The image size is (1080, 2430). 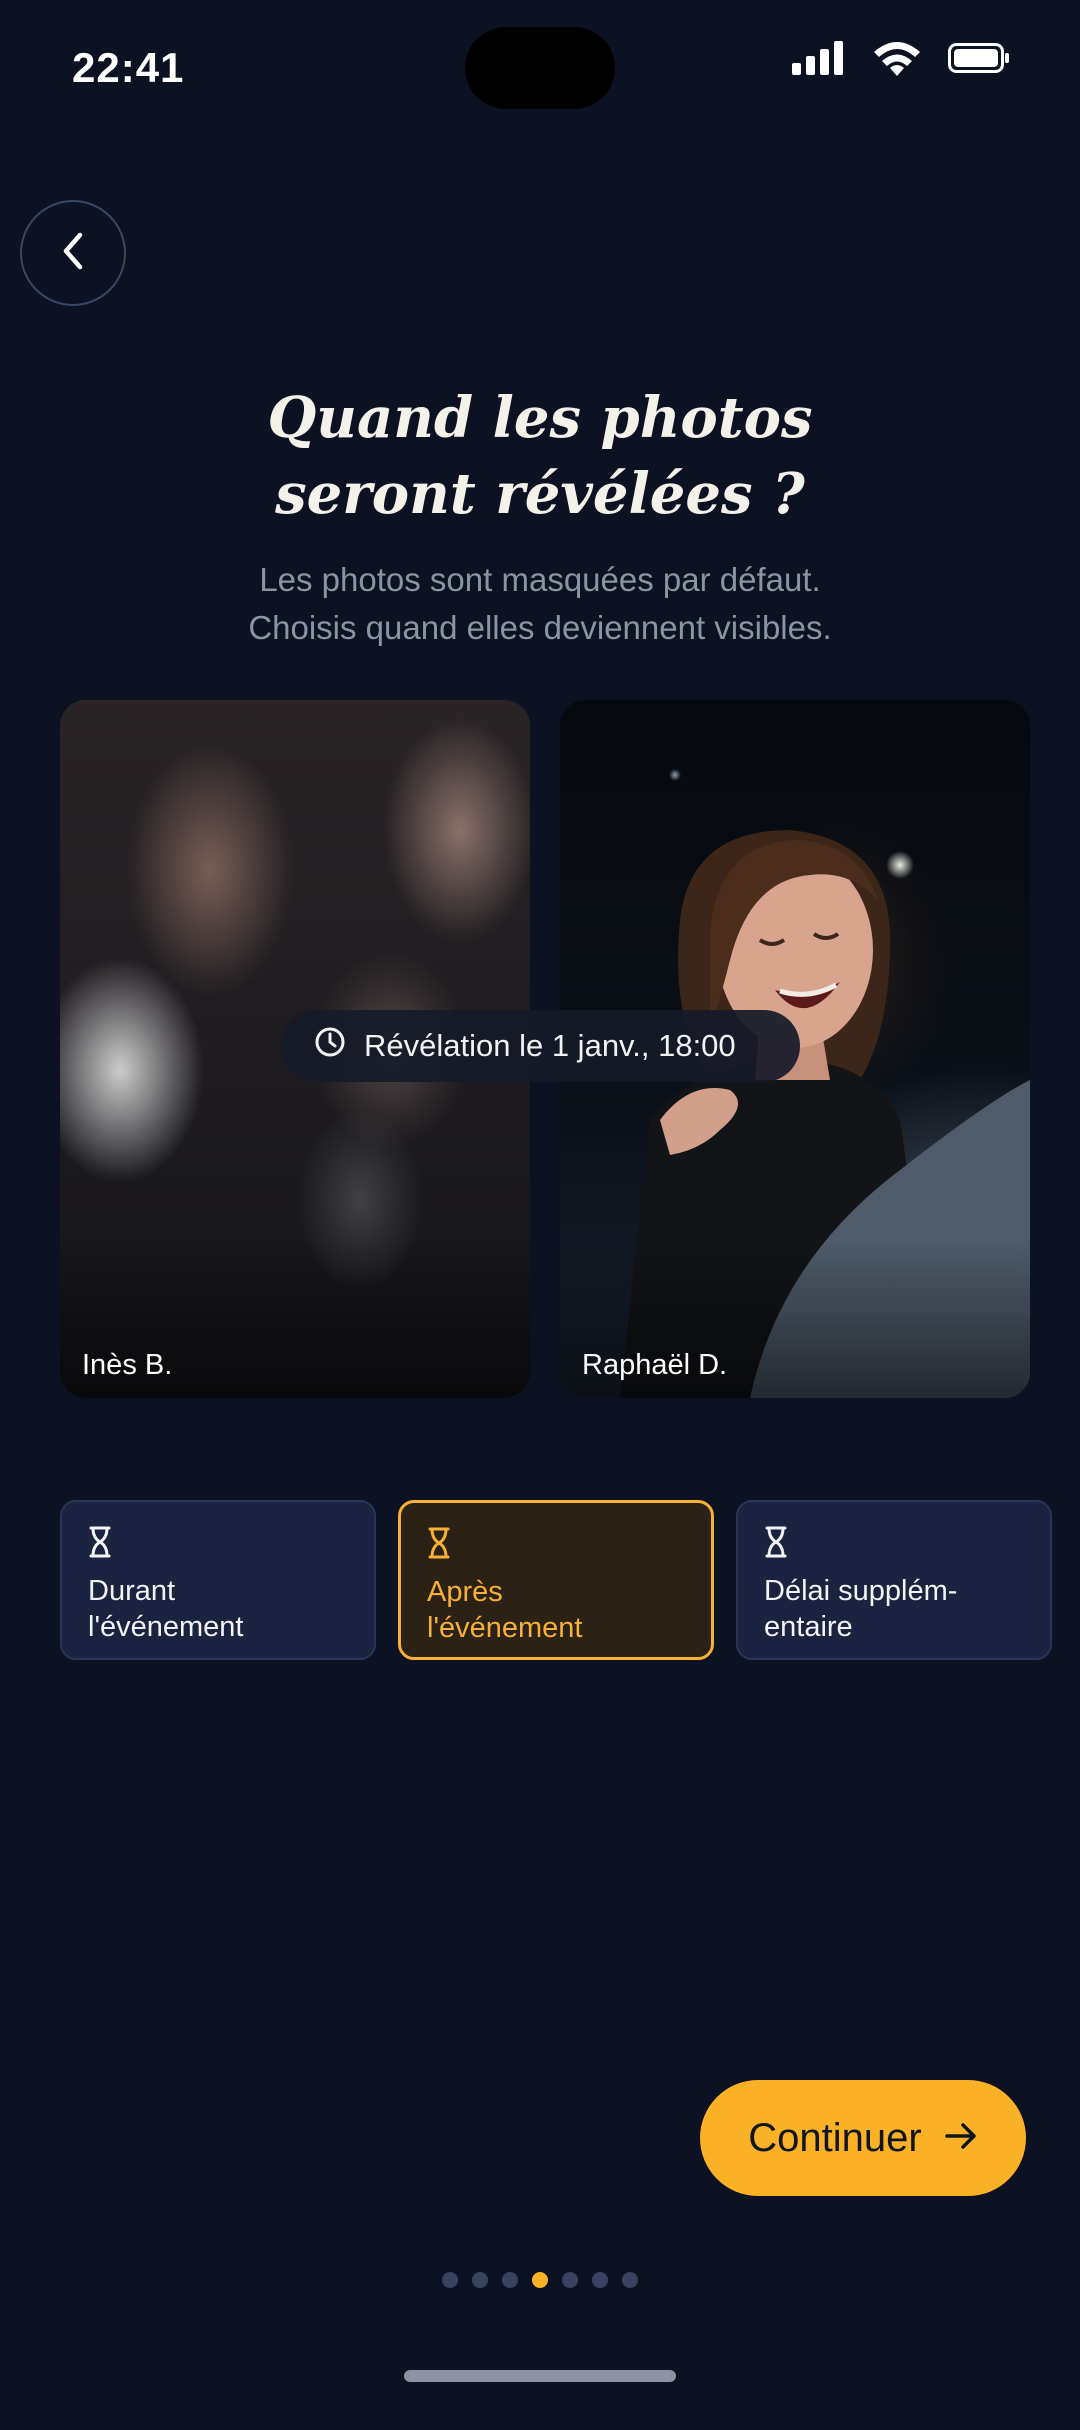 What do you see at coordinates (540, 68) in the screenshot?
I see `dynamic-island` at bounding box center [540, 68].